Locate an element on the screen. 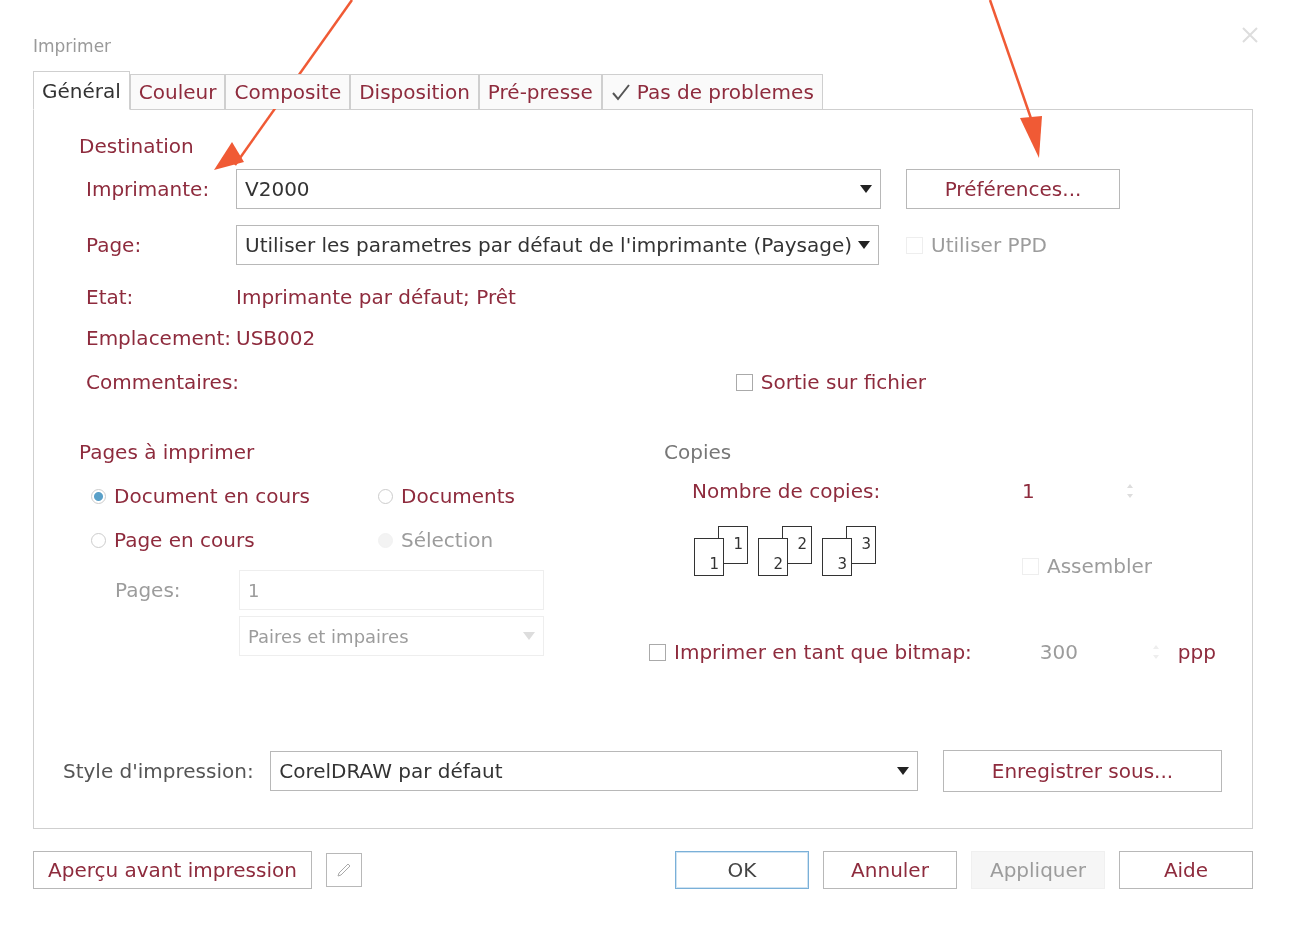 The image size is (1303, 927). tab: Composite is located at coordinates (288, 91).